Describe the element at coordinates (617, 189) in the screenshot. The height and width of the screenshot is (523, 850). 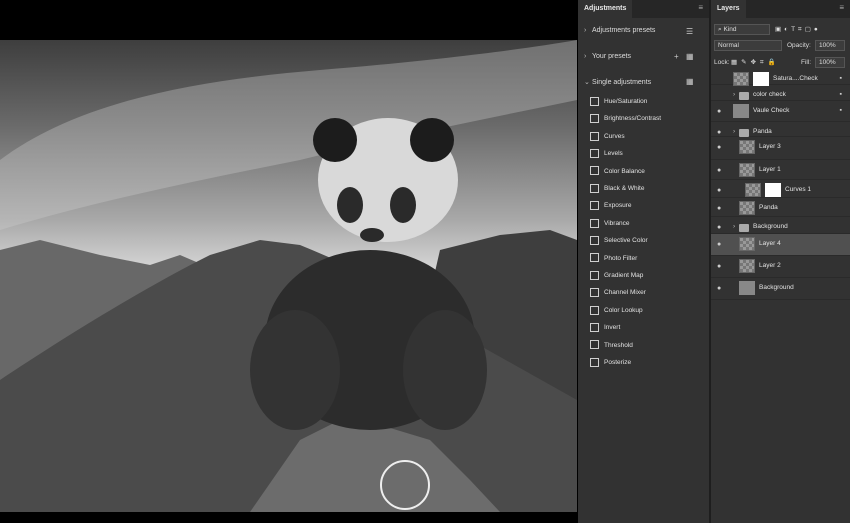
I see `adjustment-item: Black & White` at that location.